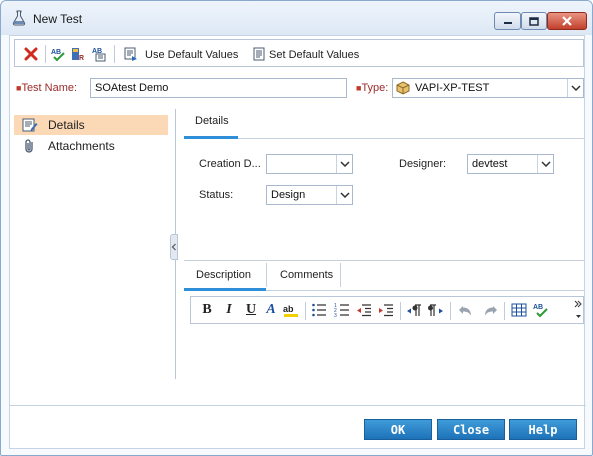  I want to click on creation-date-picker, so click(309, 164).